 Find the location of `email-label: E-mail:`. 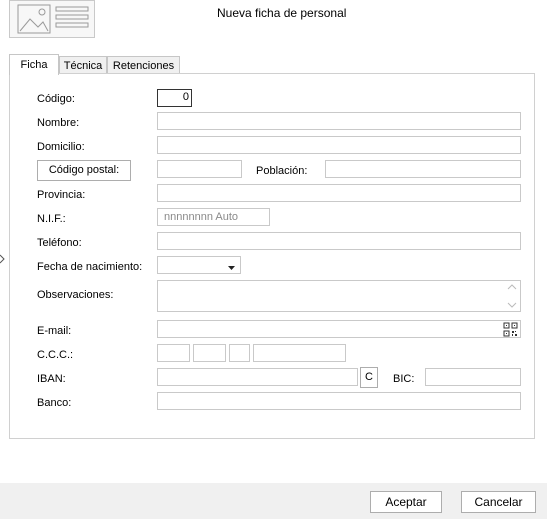

email-label: E-mail: is located at coordinates (54, 331).